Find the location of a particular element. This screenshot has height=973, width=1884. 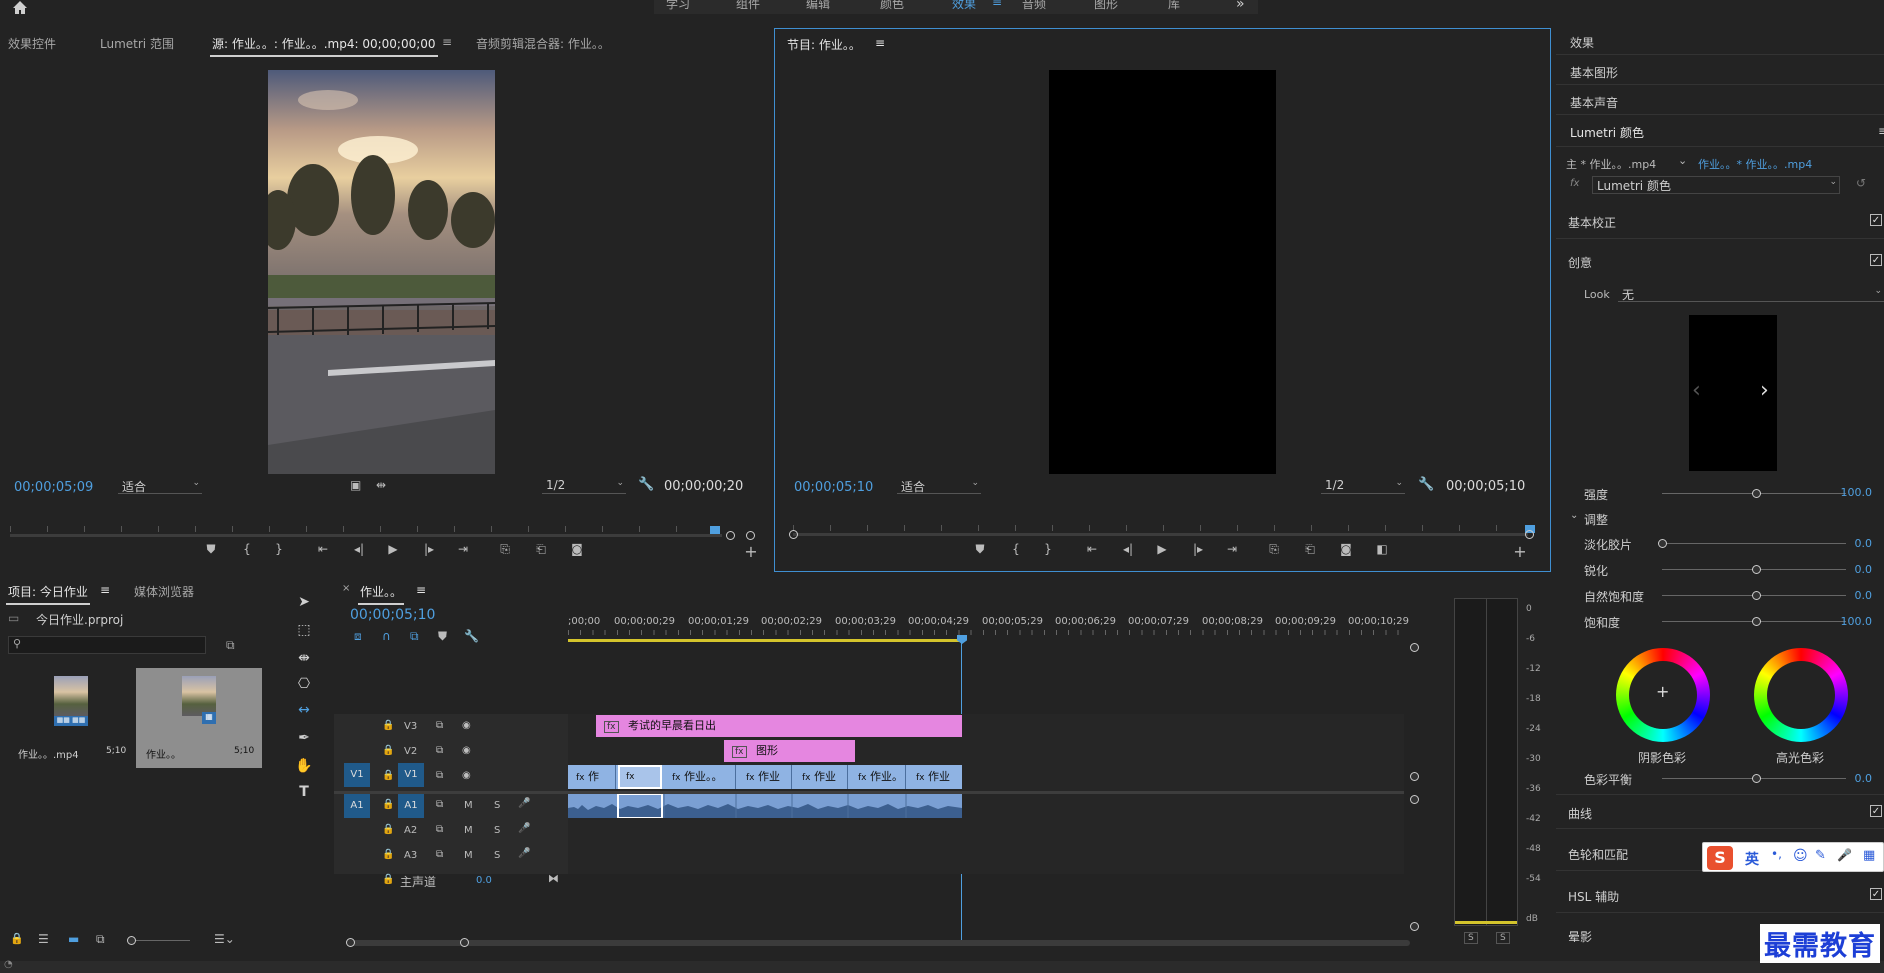

fx-select: Lumetri 颜色 ⌄ is located at coordinates (1716, 185).